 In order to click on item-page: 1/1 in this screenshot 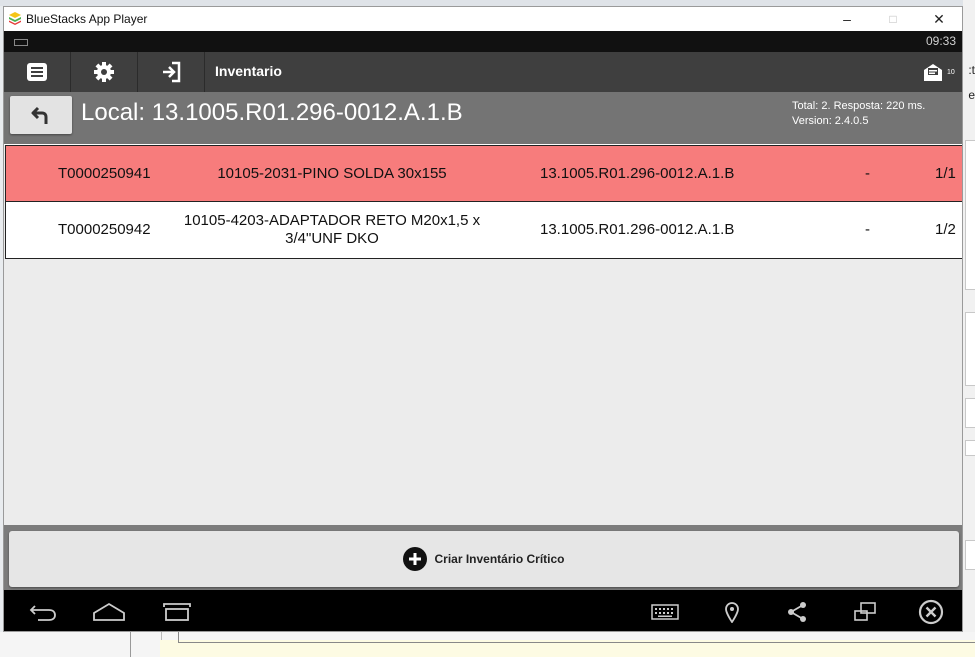, I will do `click(945, 173)`.